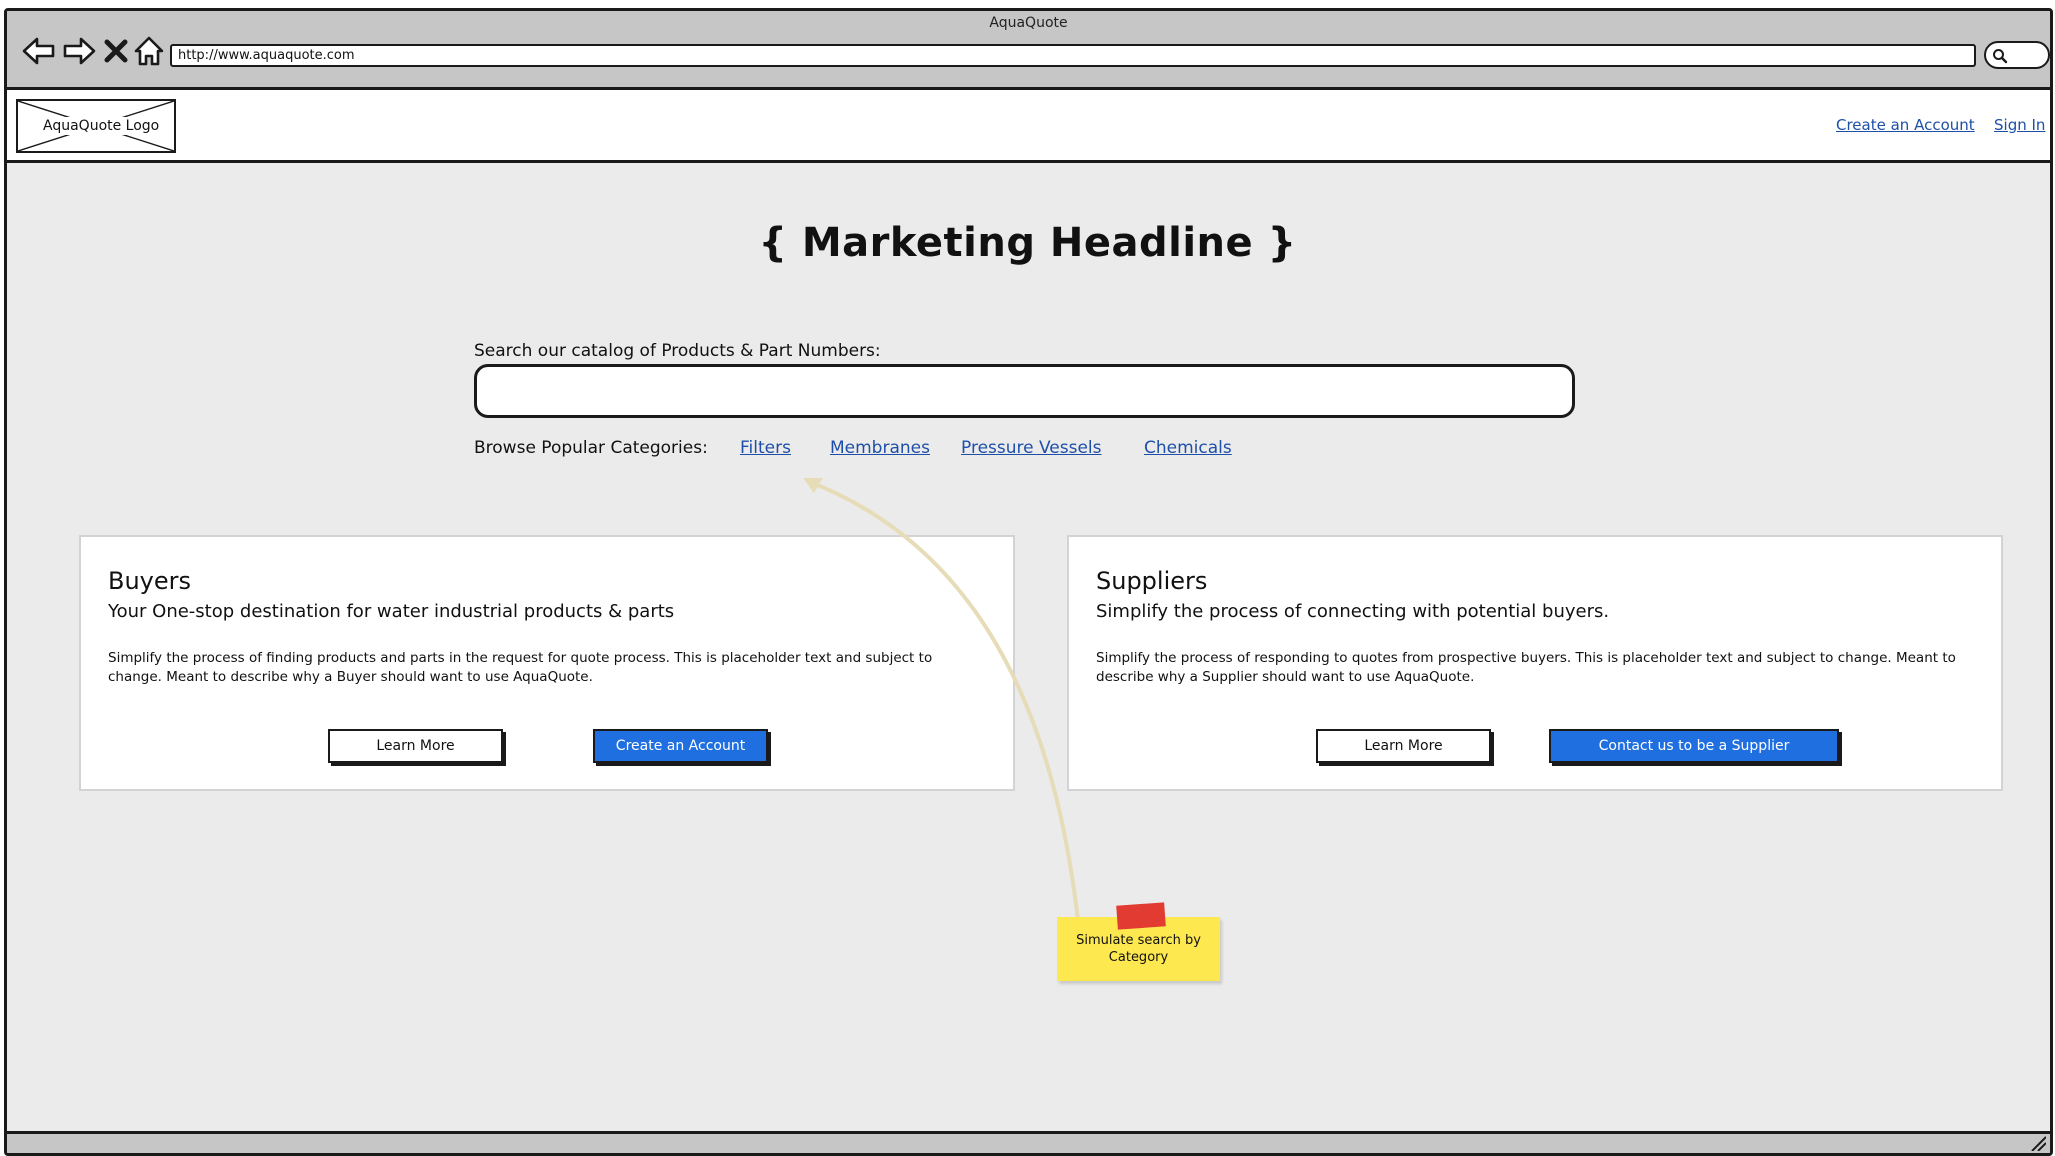  I want to click on logo-label: AquaQuote Logo, so click(101, 126).